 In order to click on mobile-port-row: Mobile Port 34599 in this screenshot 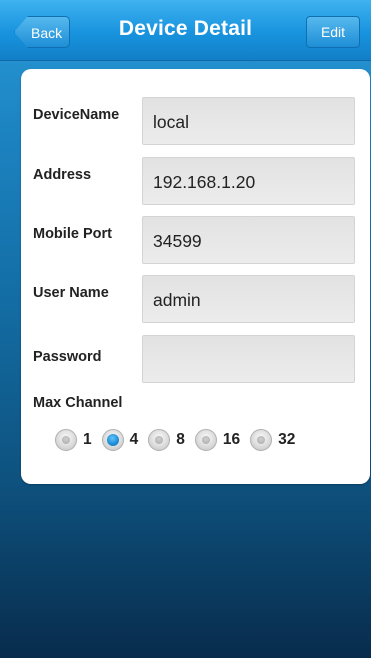, I will do `click(195, 240)`.